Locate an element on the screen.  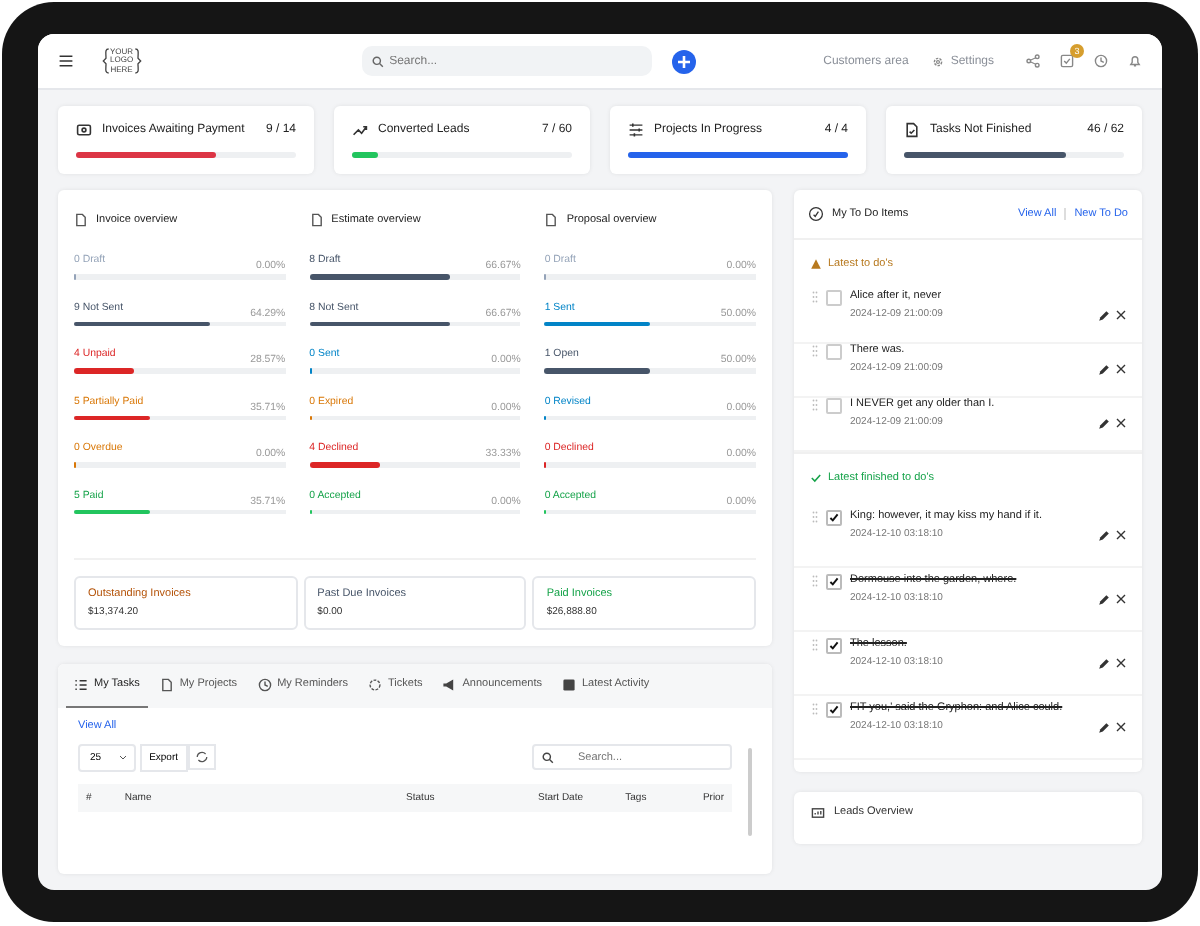
bell-icon is located at coordinates (1135, 61).